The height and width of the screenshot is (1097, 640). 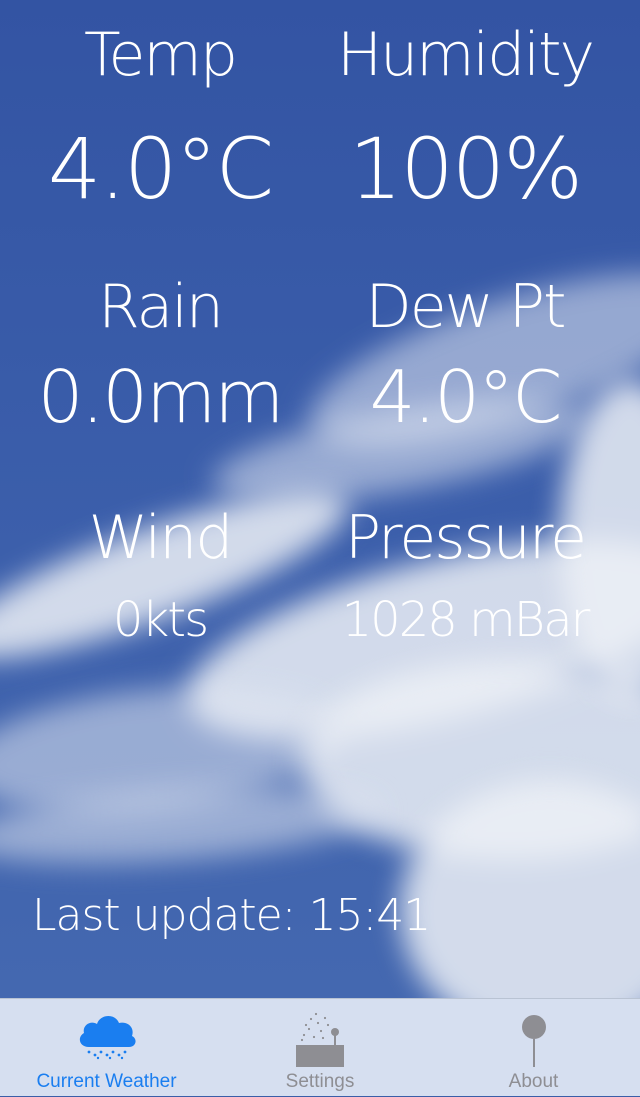 I want to click on reading-pressure-value-wrap: 1028 mBar, so click(x=465, y=620).